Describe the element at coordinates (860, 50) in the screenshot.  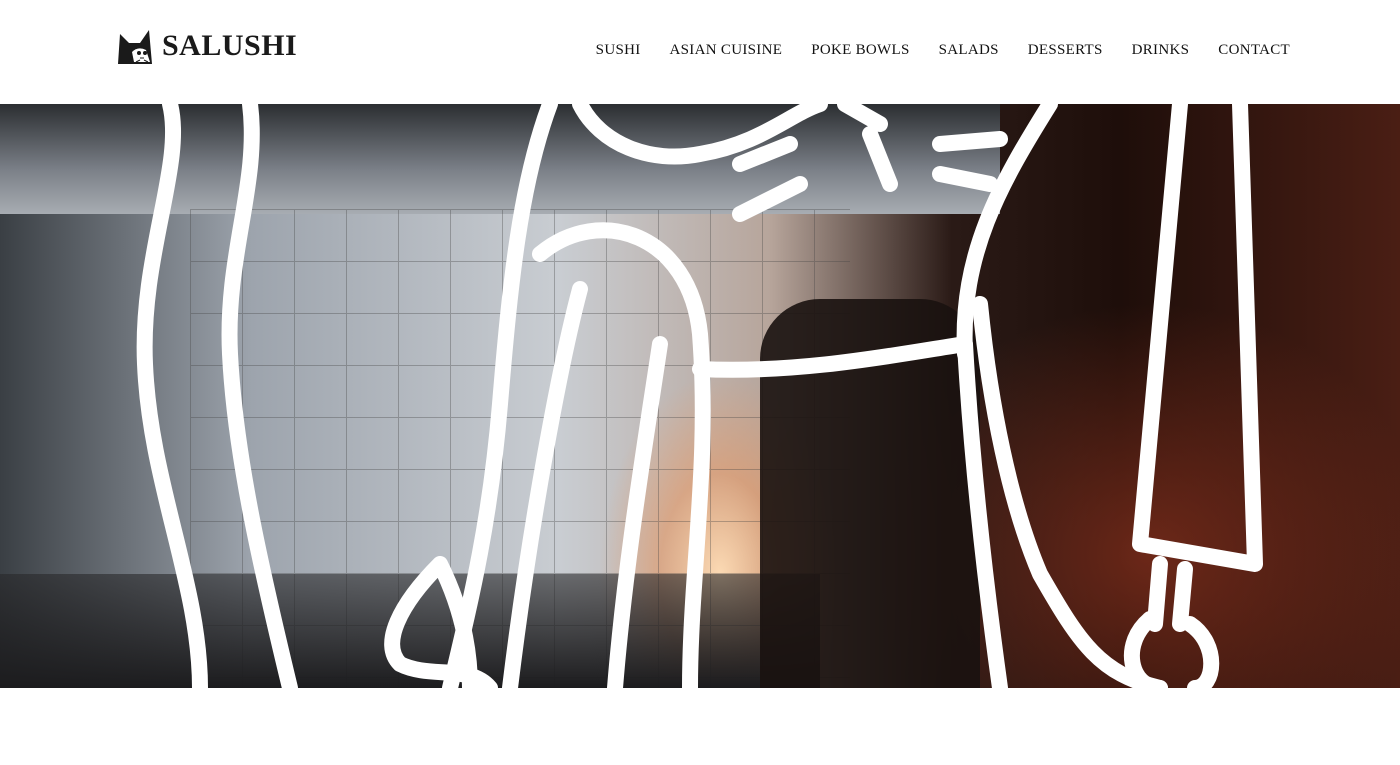
I see `nav-poke-bowls: POKE BOWLS` at that location.